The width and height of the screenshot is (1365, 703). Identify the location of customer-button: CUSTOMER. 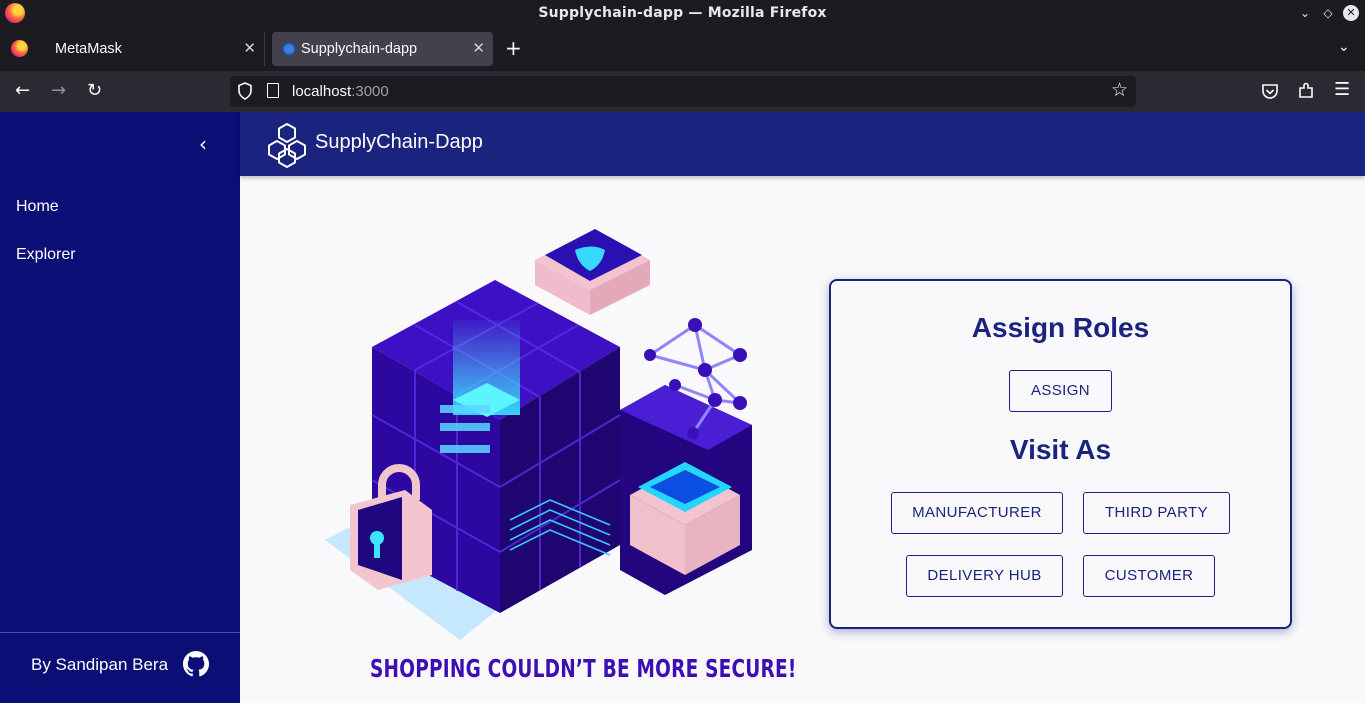
(1149, 576).